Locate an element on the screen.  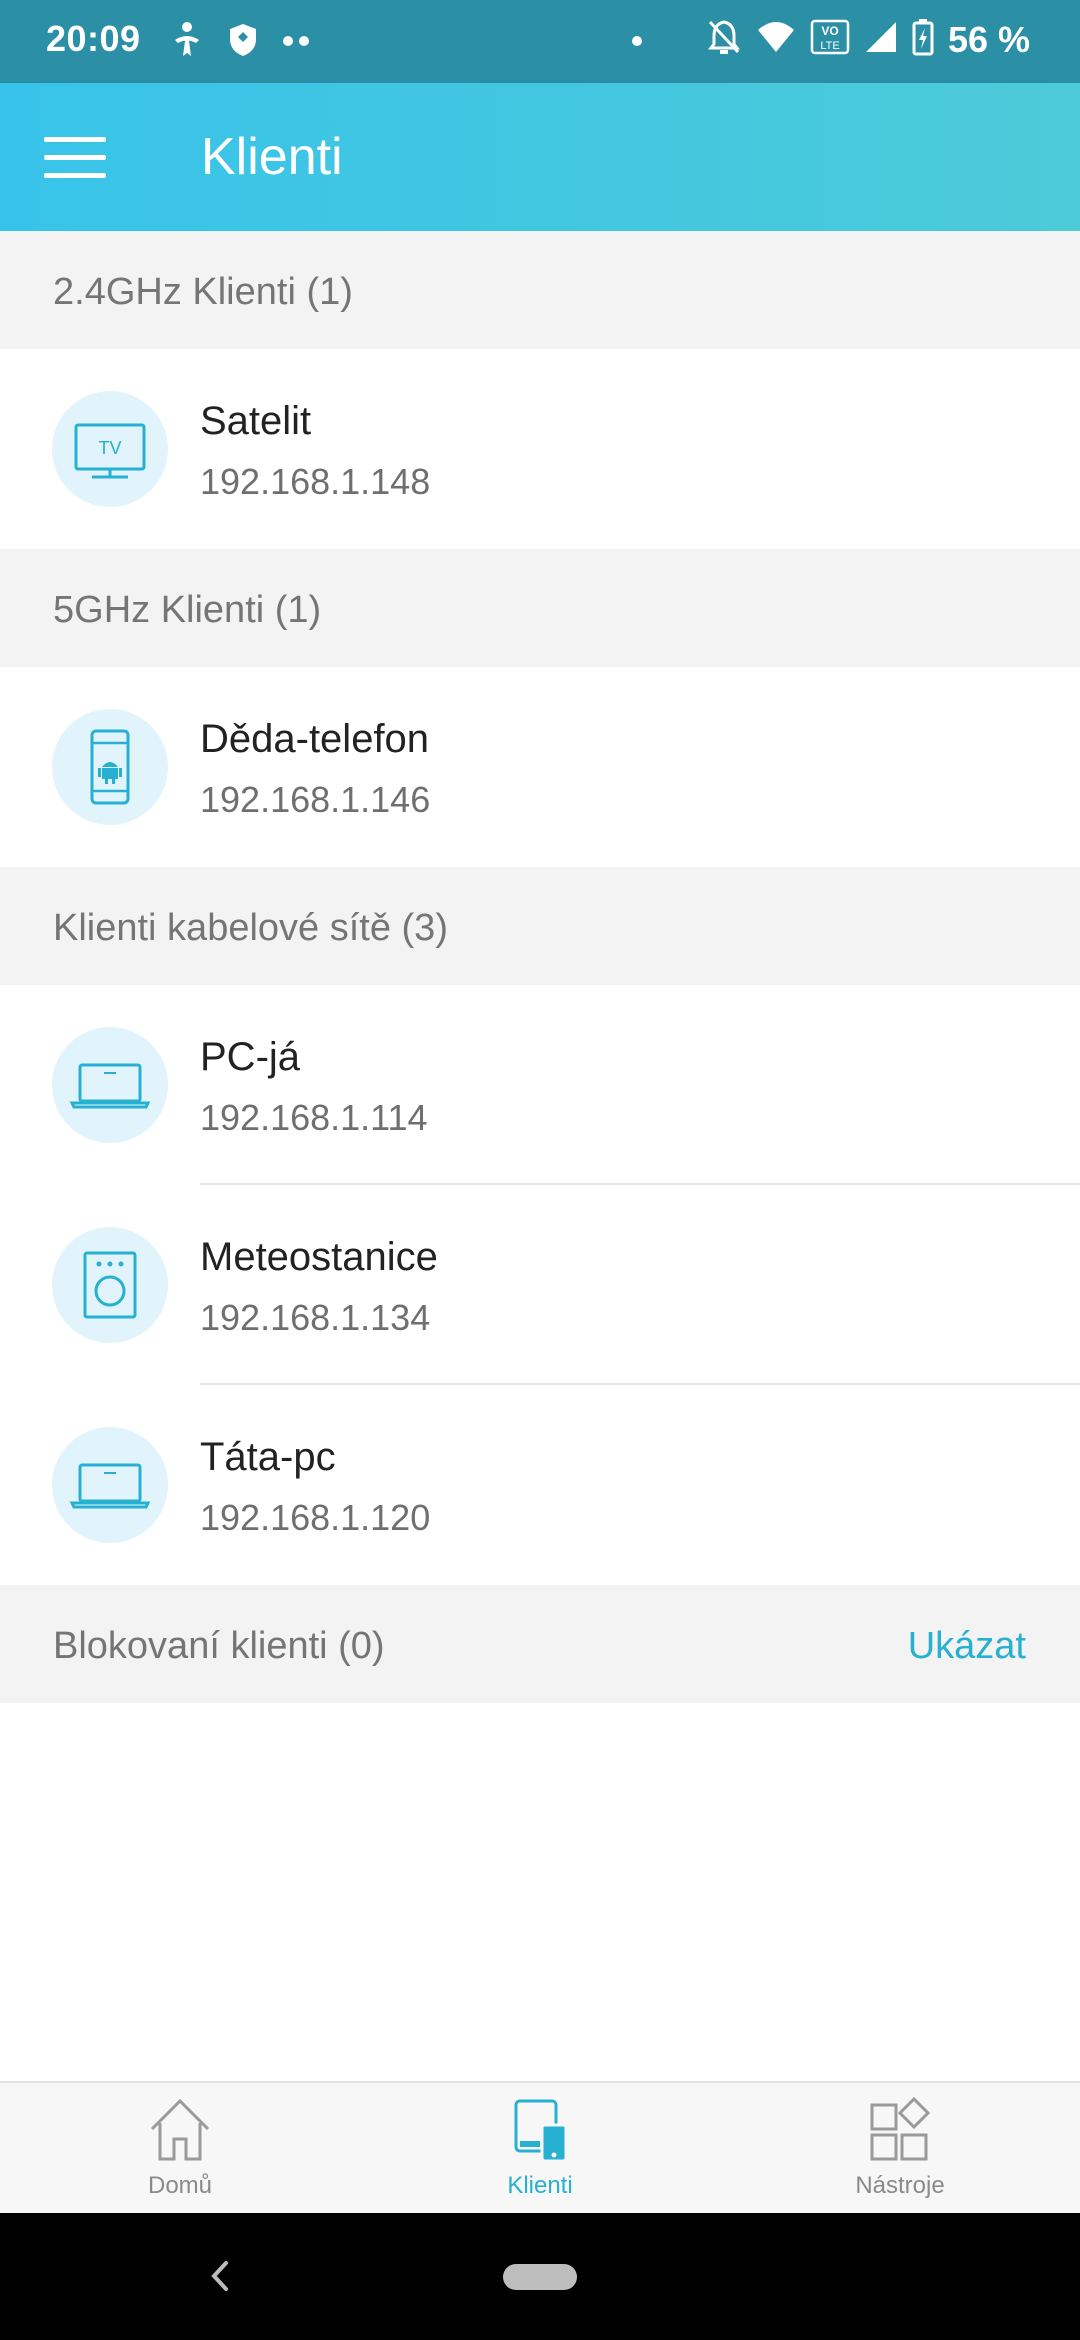
client-row-tata-pc: Táta-pc 192.168.1.120 is located at coordinates (540, 1485).